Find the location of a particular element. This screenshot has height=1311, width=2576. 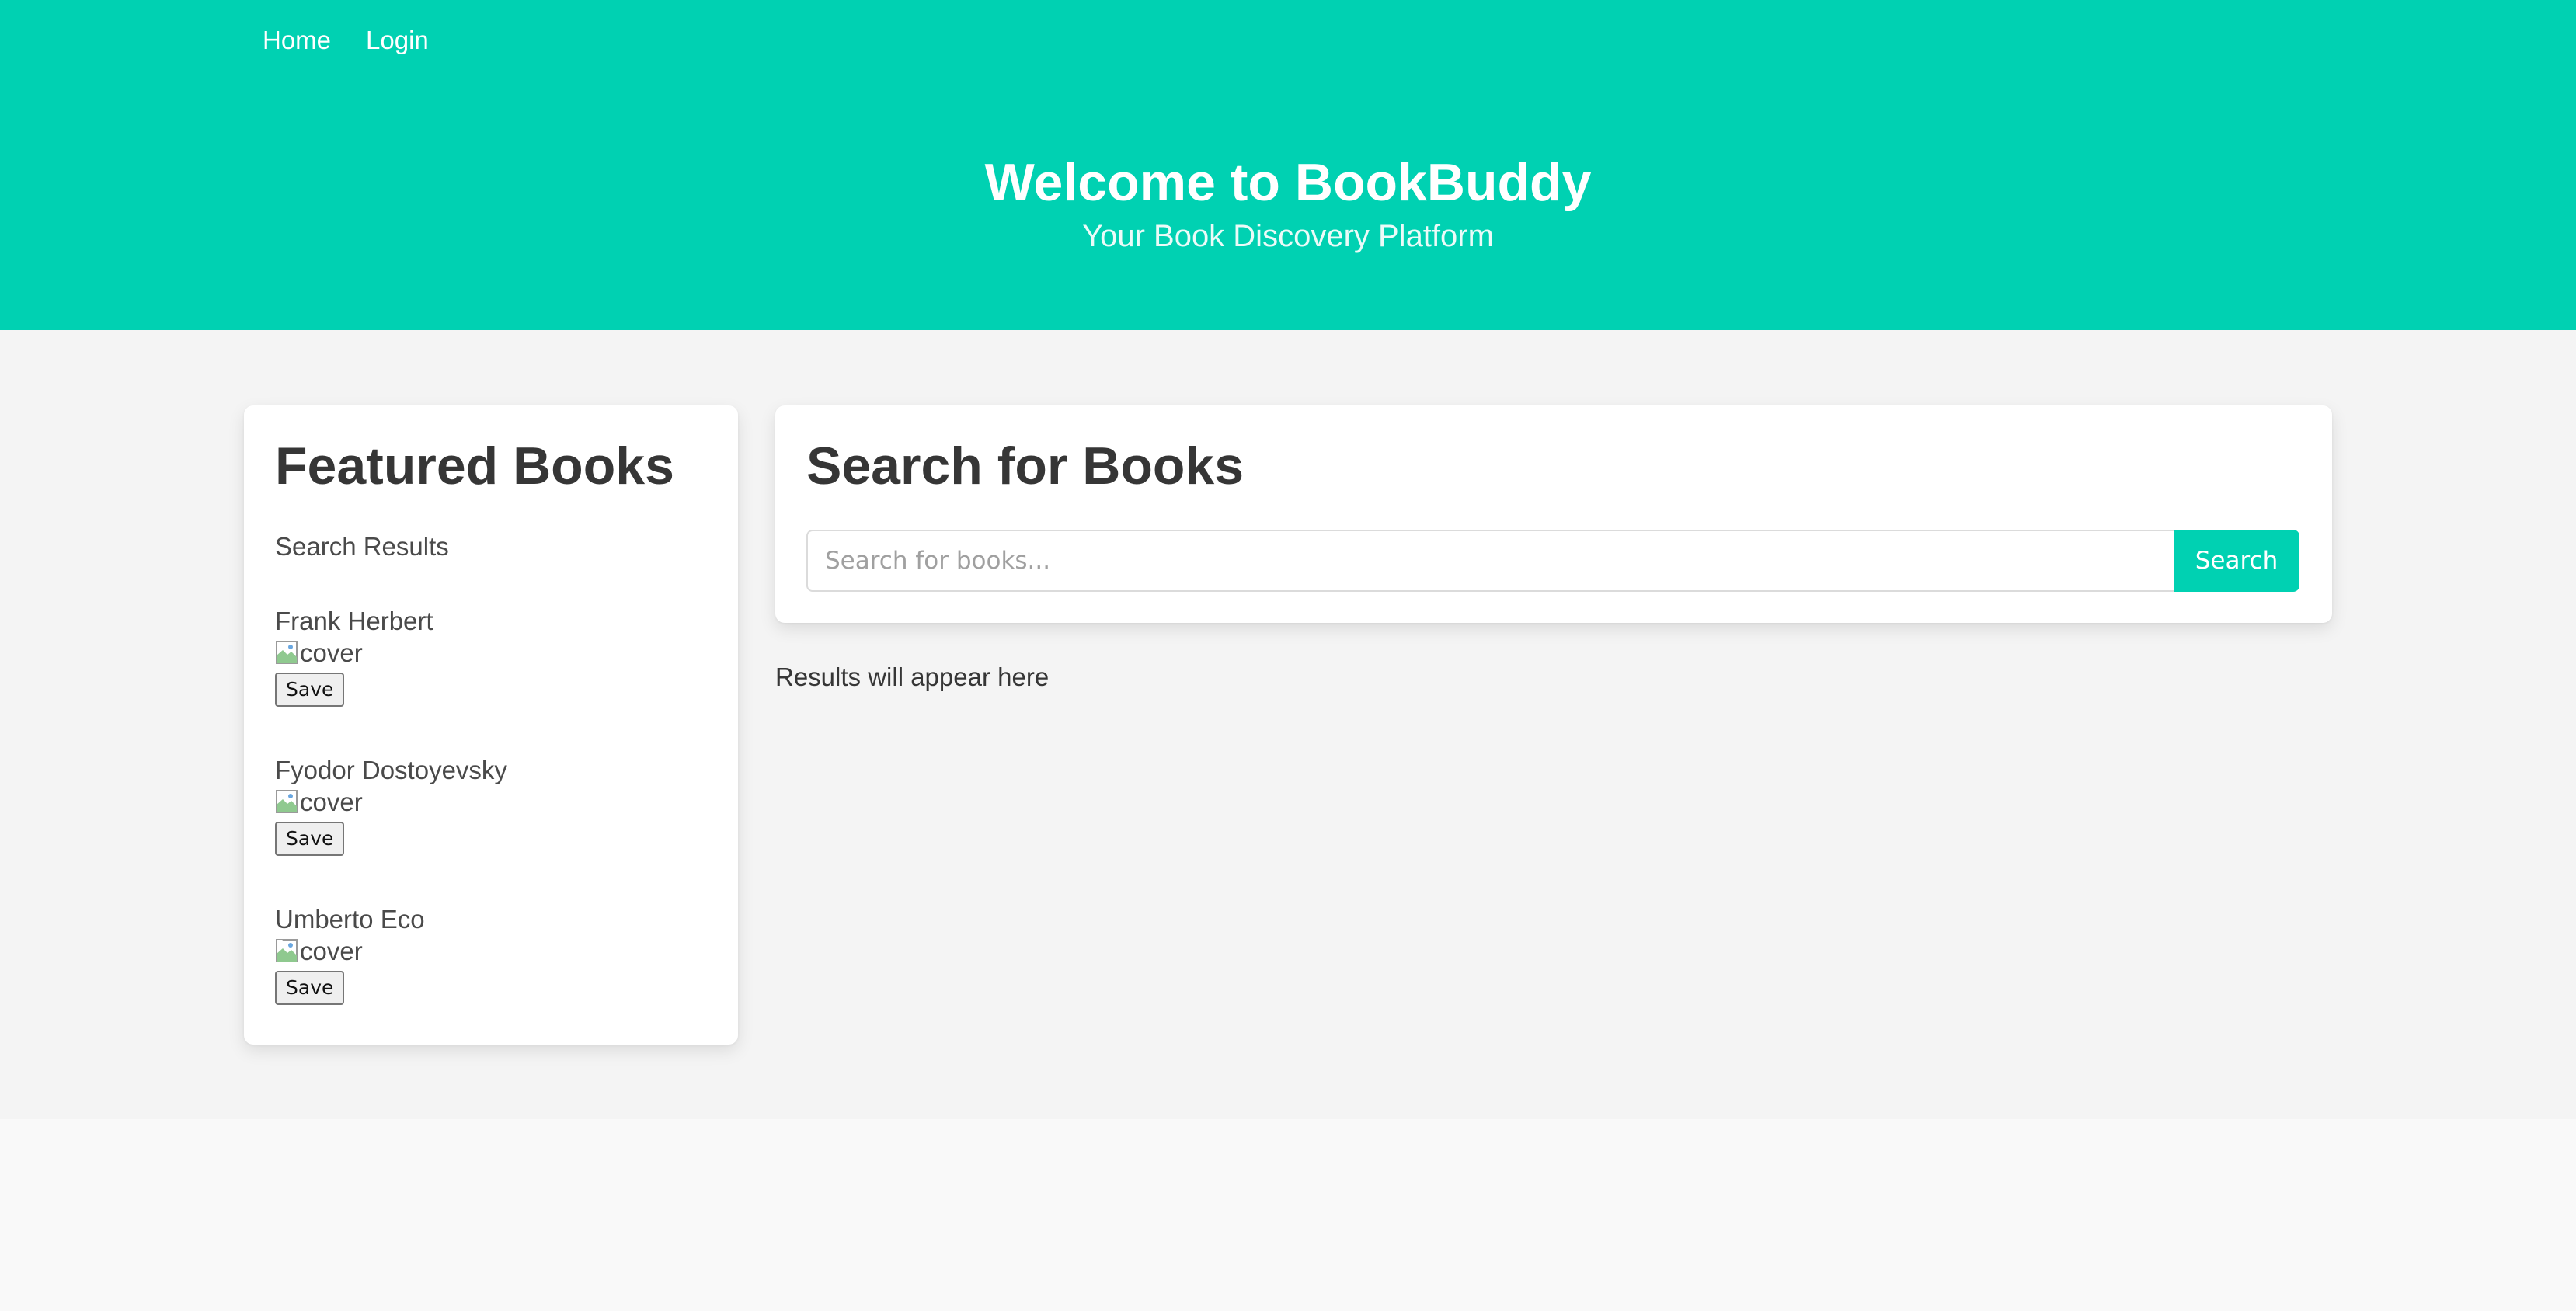

search-results-heading: Search Results is located at coordinates (362, 546).